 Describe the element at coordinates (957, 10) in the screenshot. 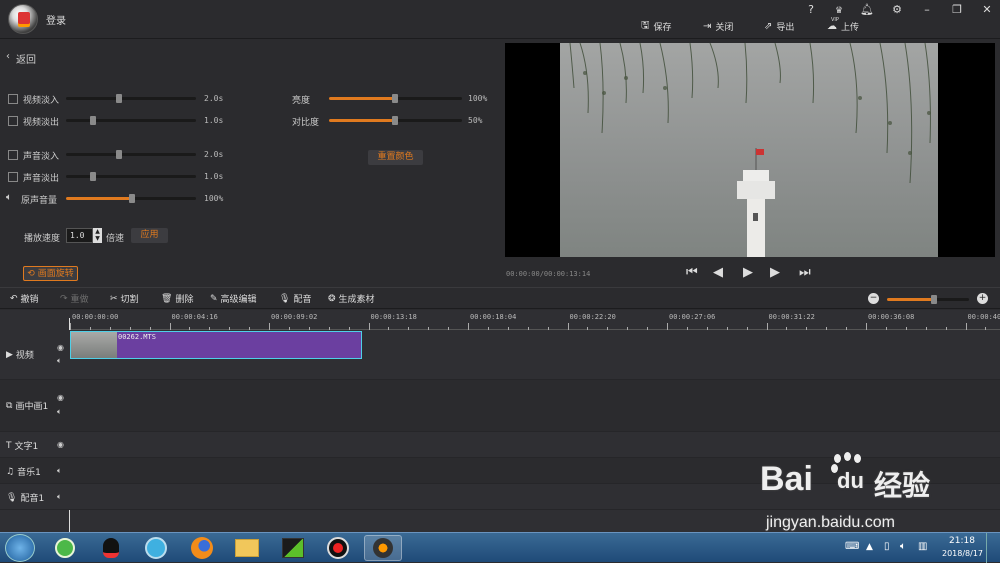

I see `restore-icon: ❐` at that location.